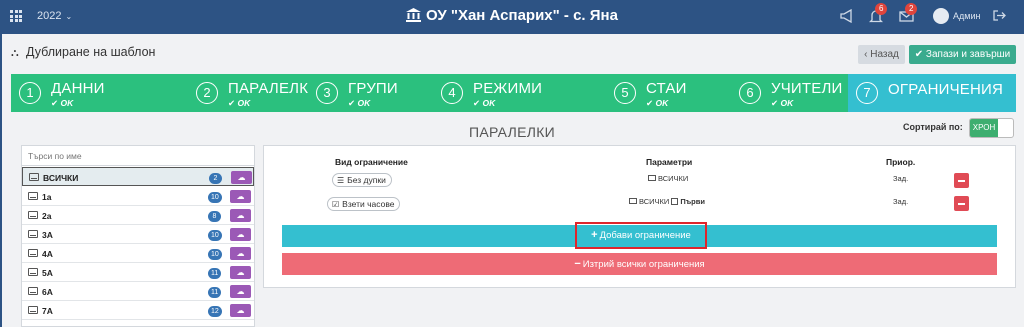 The height and width of the screenshot is (327, 1024). I want to click on constraint-priority: Зад., so click(901, 201).